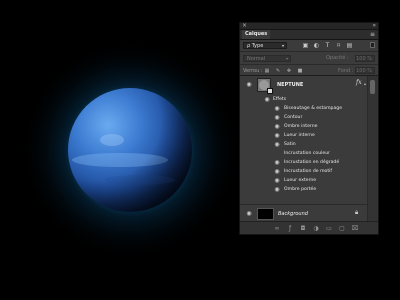  I want to click on effects-group-label: Effets, so click(280, 99).